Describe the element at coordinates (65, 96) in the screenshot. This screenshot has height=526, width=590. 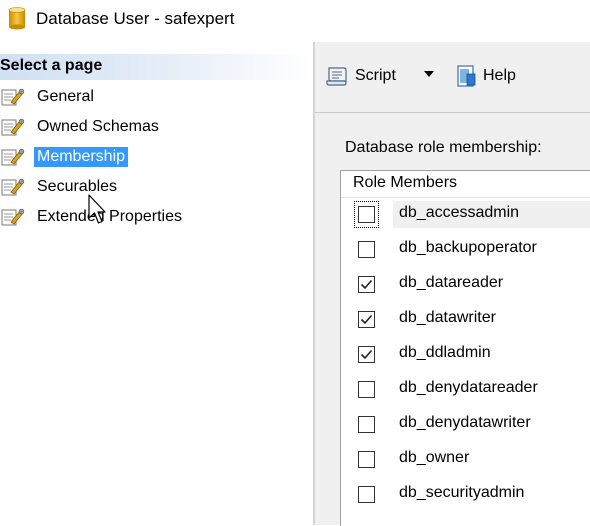
I see `page-item-label: General` at that location.